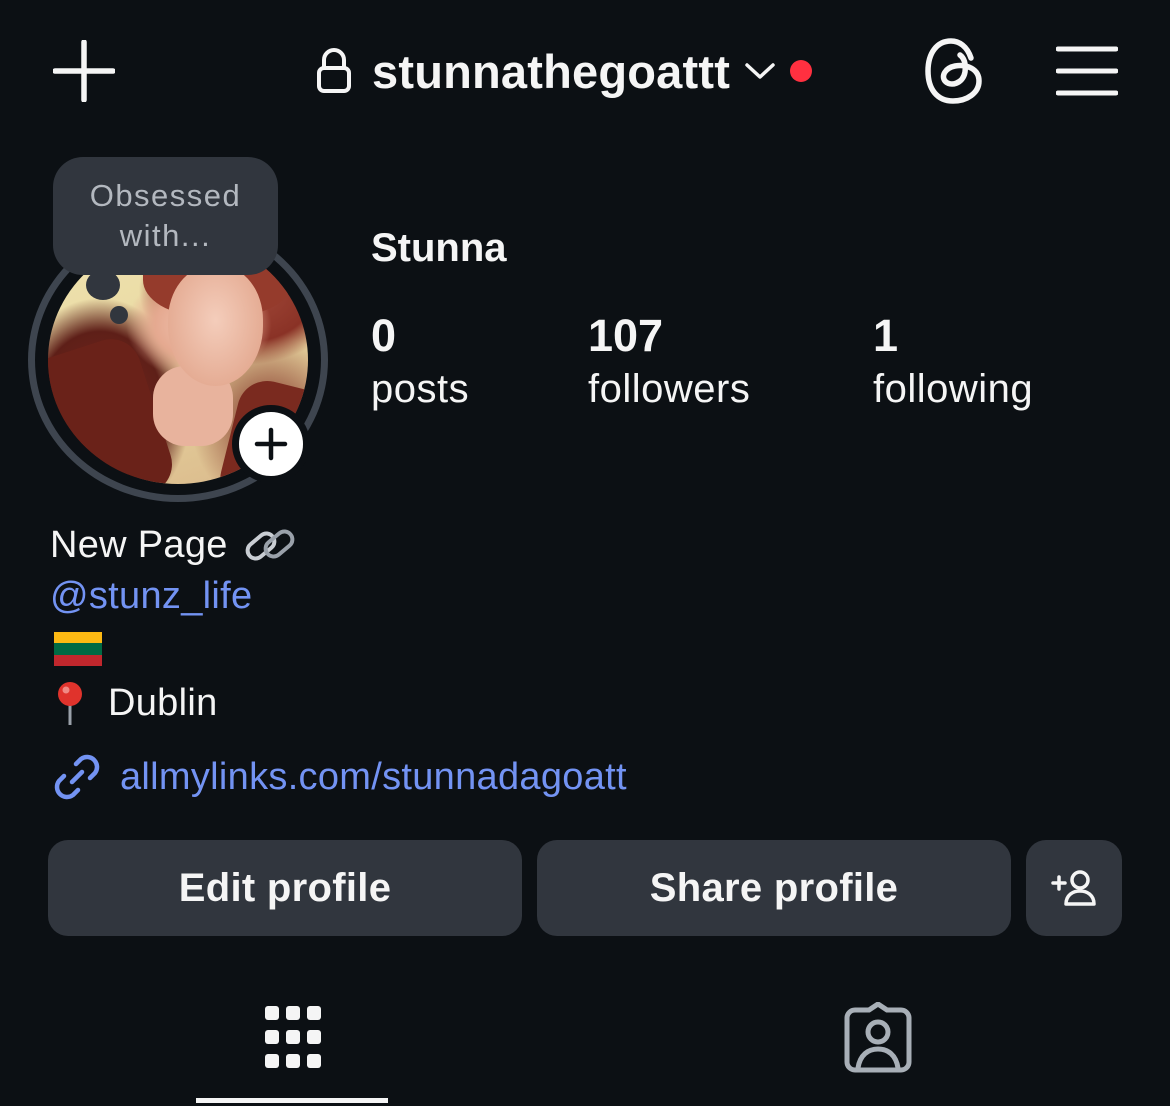 The height and width of the screenshot is (1106, 1170). I want to click on lock-icon, so click(336, 71).